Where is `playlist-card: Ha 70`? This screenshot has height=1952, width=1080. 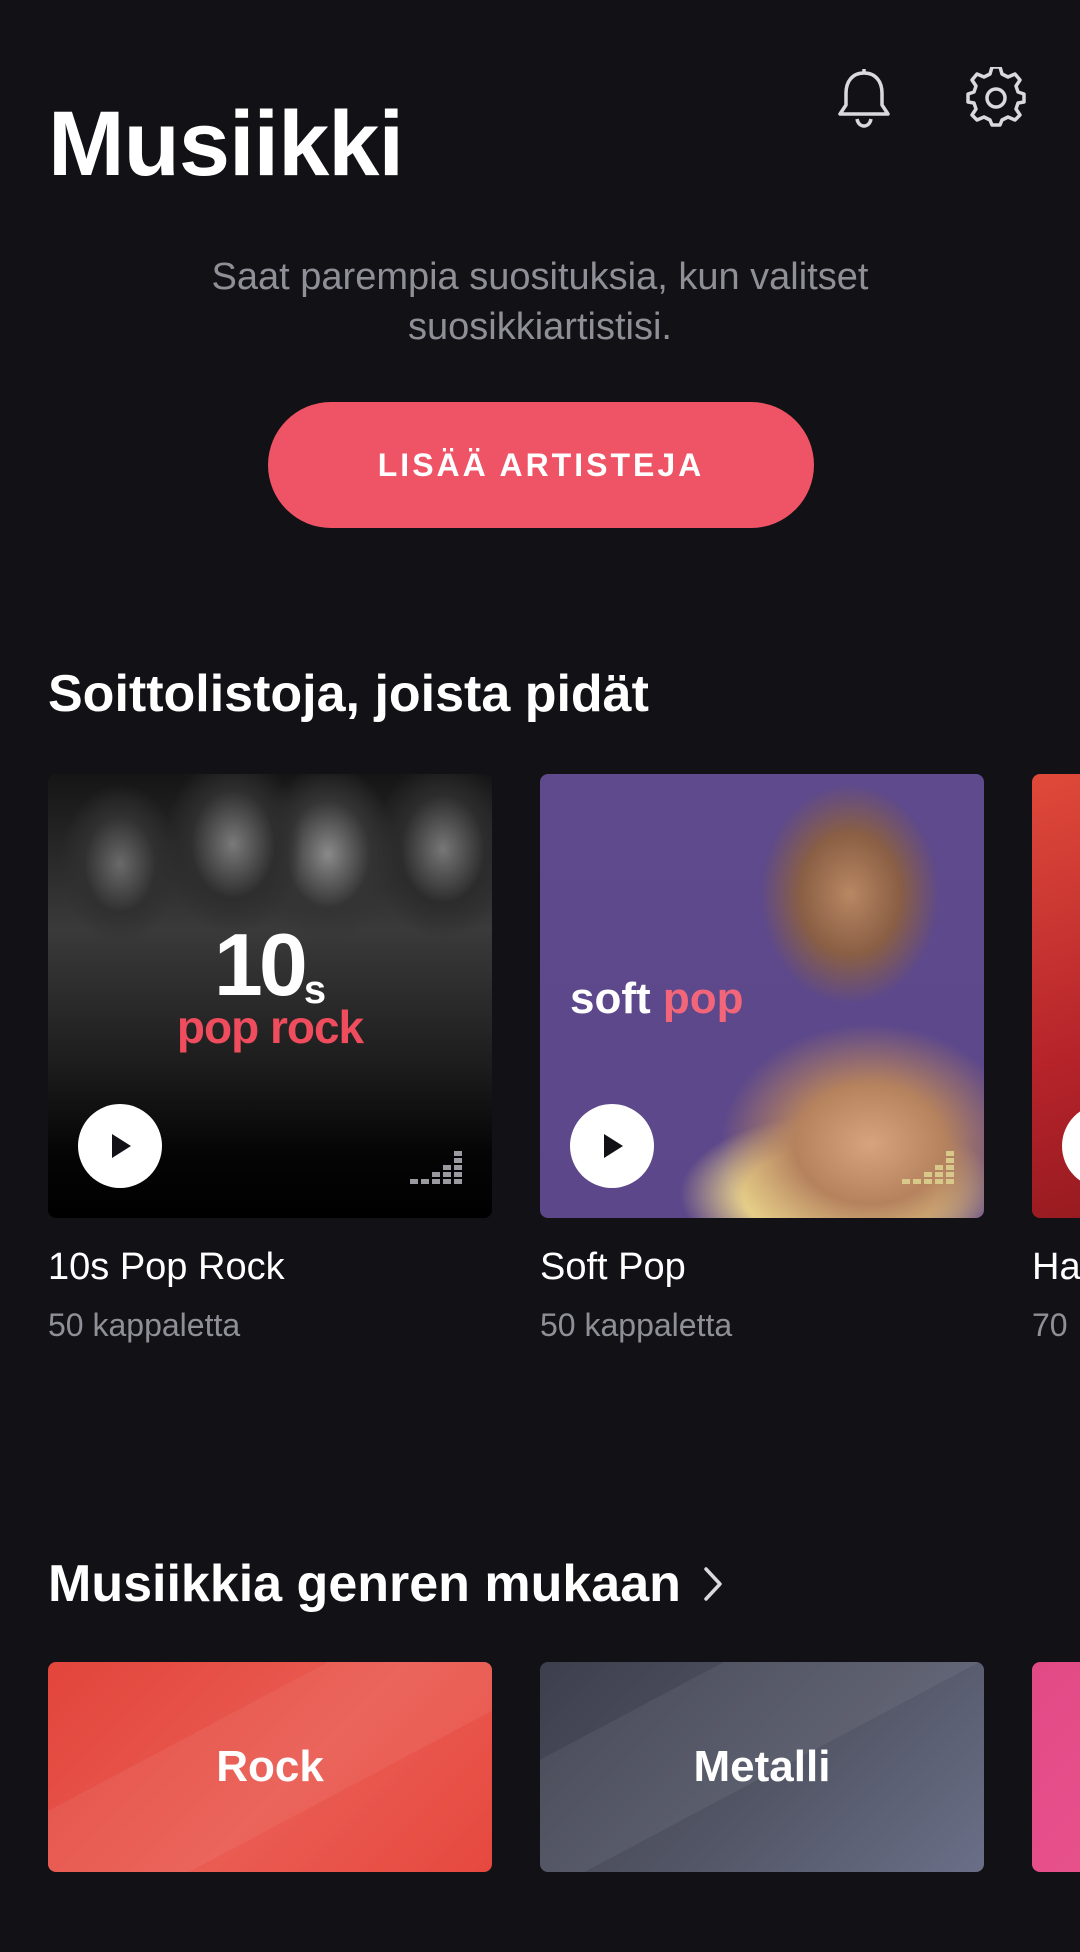 playlist-card: Ha 70 is located at coordinates (1056, 1059).